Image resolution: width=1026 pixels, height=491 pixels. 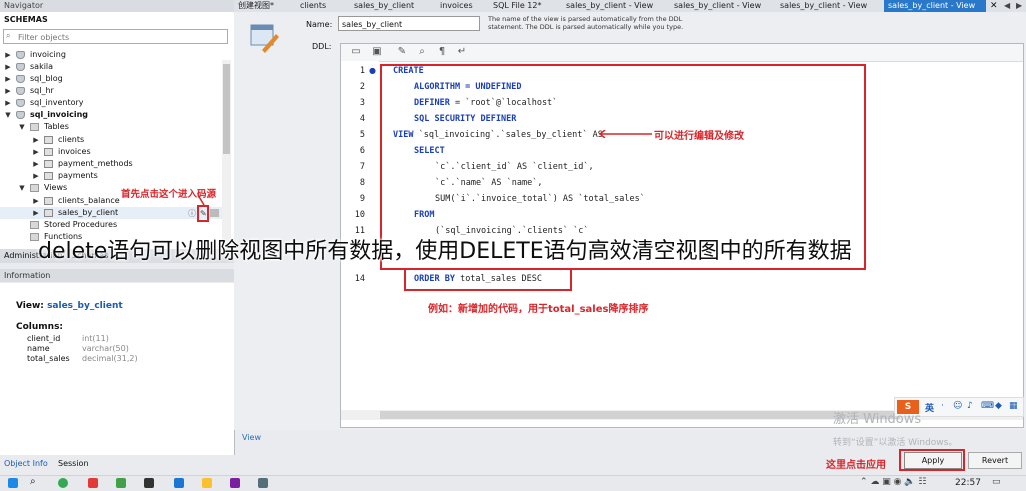 I want to click on tab-view: View, so click(x=251, y=437).